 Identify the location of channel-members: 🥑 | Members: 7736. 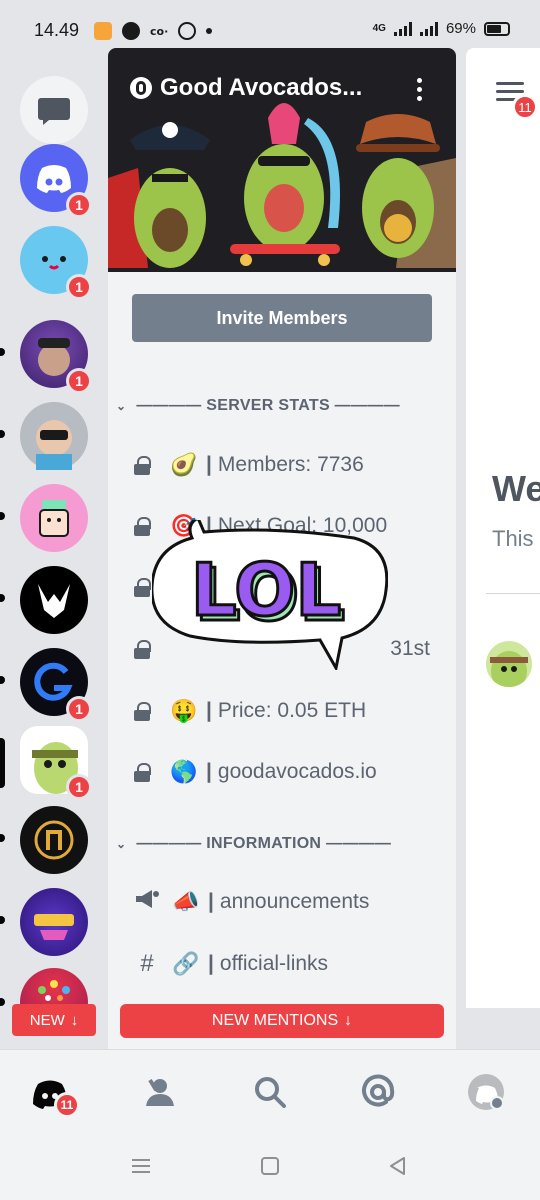
(289, 465).